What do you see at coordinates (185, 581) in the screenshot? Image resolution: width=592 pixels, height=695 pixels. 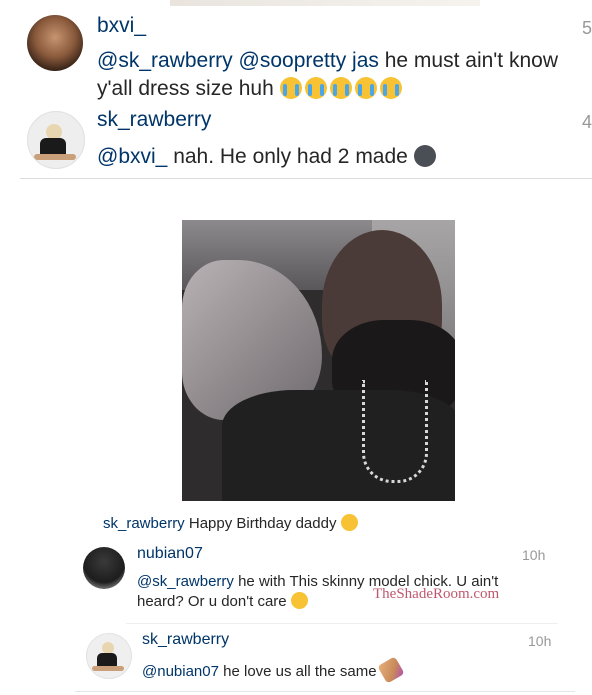 I see `comment-mention: @sk_rawberry` at bounding box center [185, 581].